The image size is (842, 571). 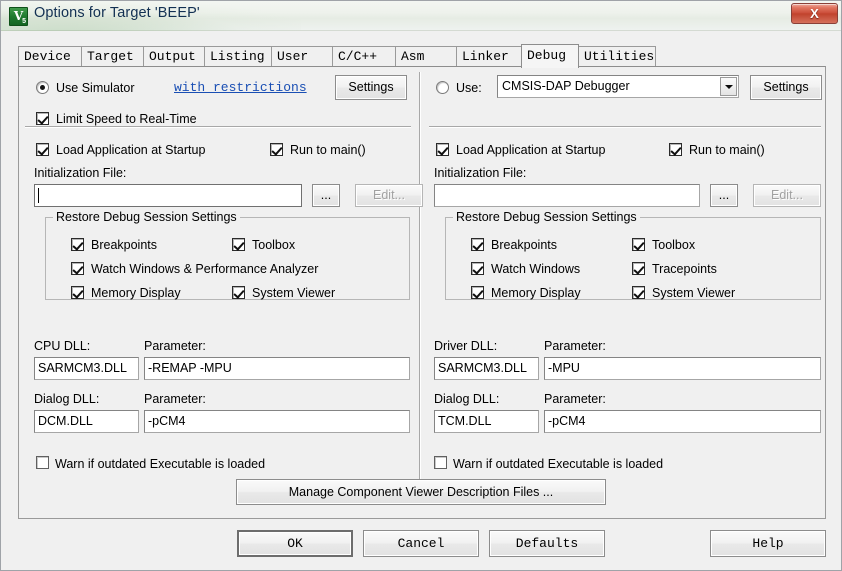 What do you see at coordinates (420, 278) in the screenshot?
I see `panel-divider` at bounding box center [420, 278].